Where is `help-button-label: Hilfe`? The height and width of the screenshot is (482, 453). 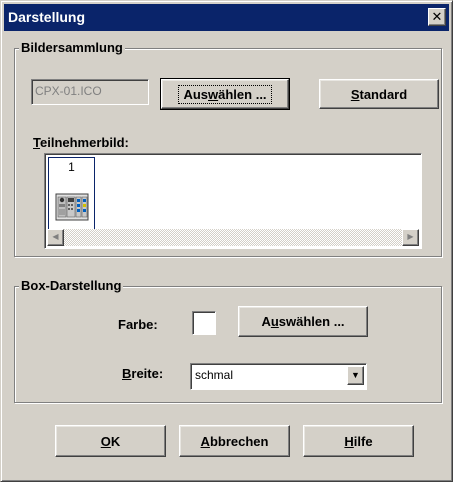 help-button-label: Hilfe is located at coordinates (358, 441).